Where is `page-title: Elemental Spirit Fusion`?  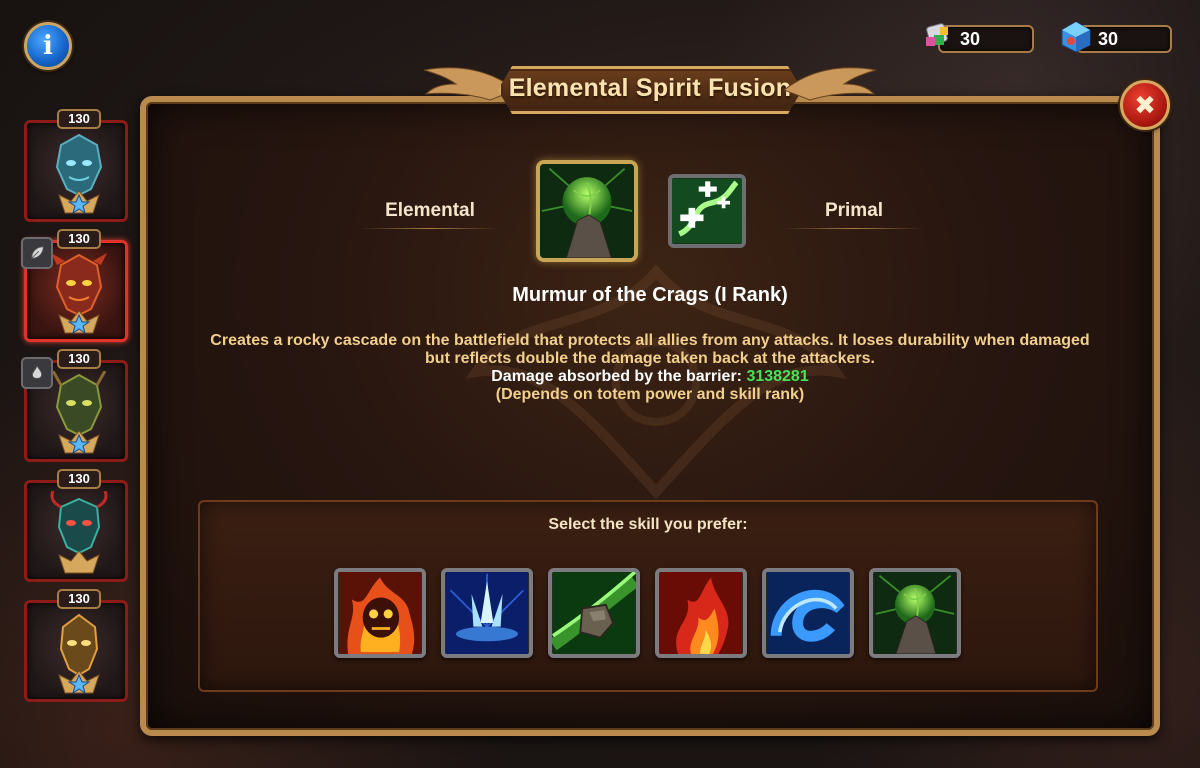 page-title: Elemental Spirit Fusion is located at coordinates (650, 88).